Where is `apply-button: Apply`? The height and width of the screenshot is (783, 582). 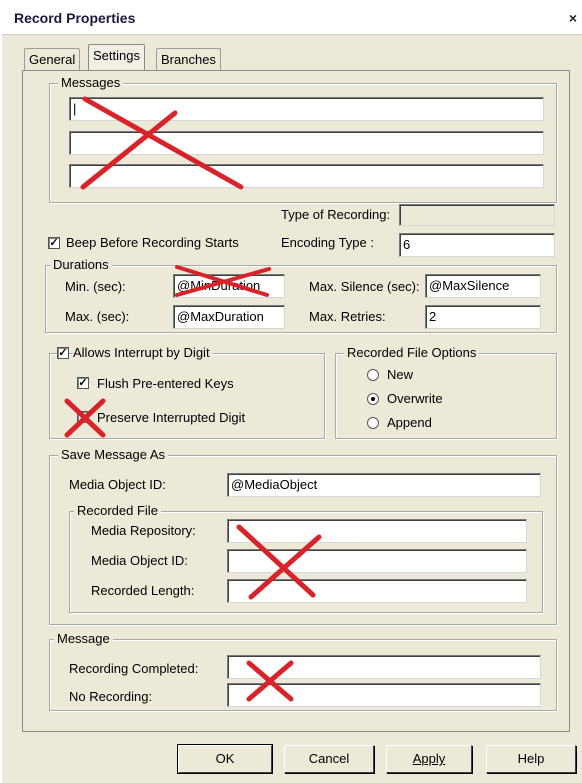 apply-button: Apply is located at coordinates (429, 759).